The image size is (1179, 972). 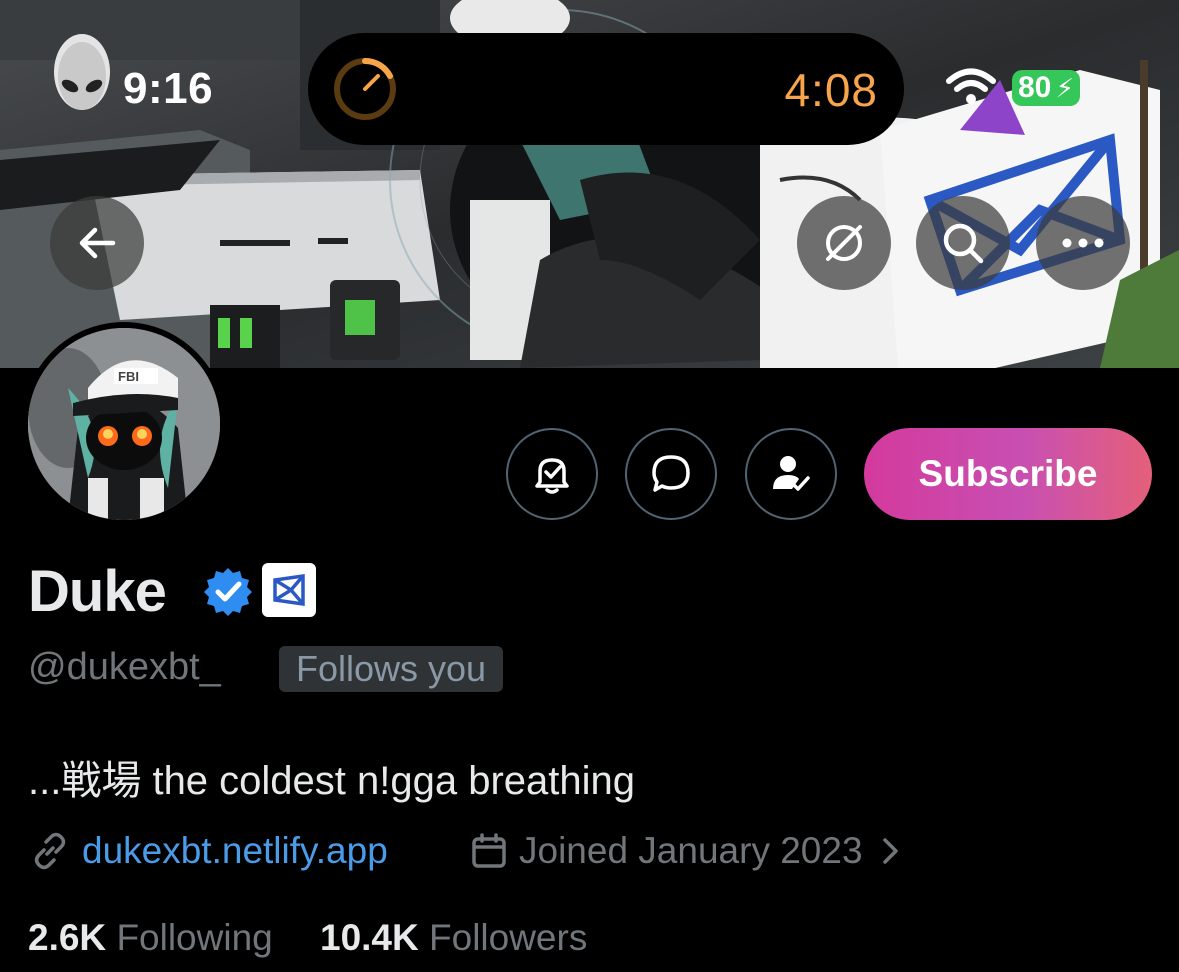 I want to click on joined-date: Joined January 2023, so click(x=691, y=850).